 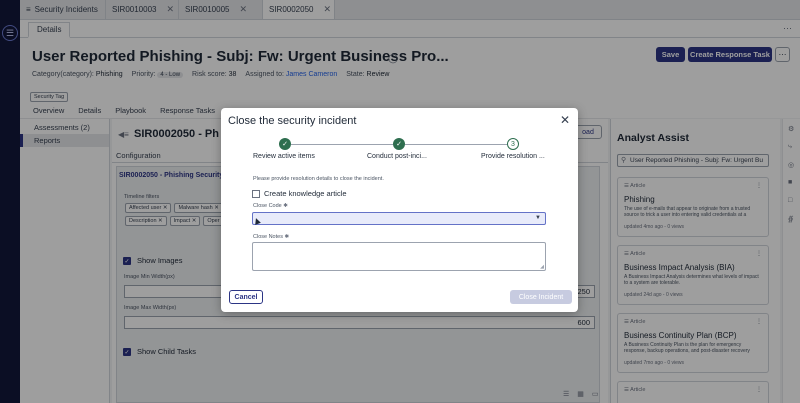 I want to click on close-icon: ✕, so click(x=565, y=120).